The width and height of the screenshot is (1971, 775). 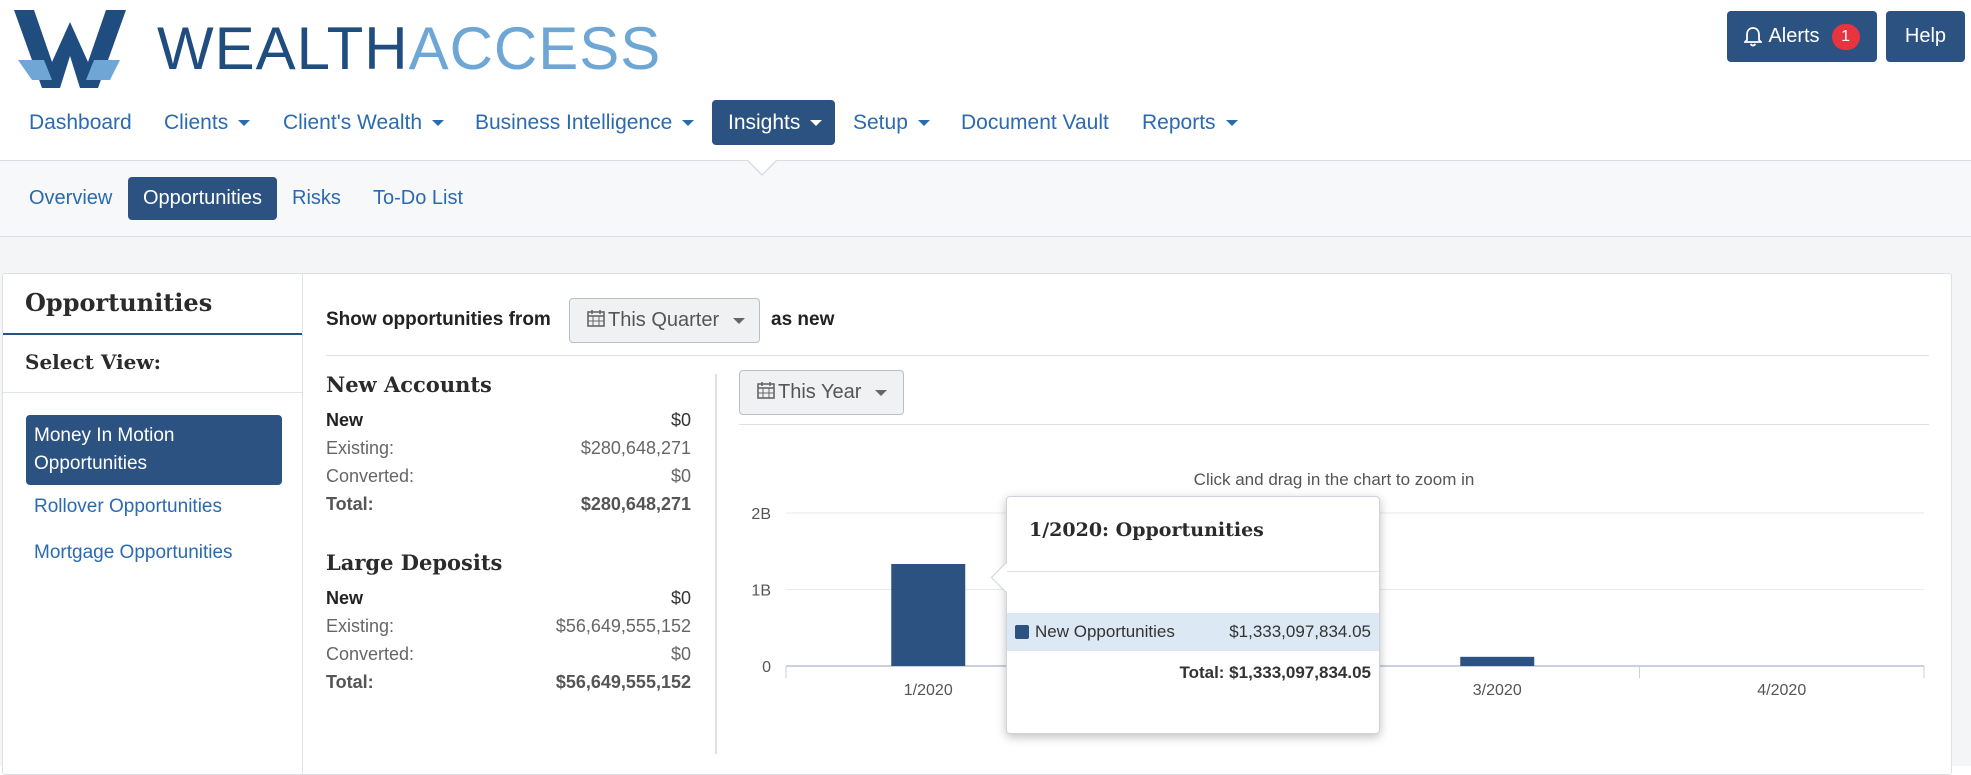 I want to click on select-view-label: Select View:, so click(x=93, y=362).